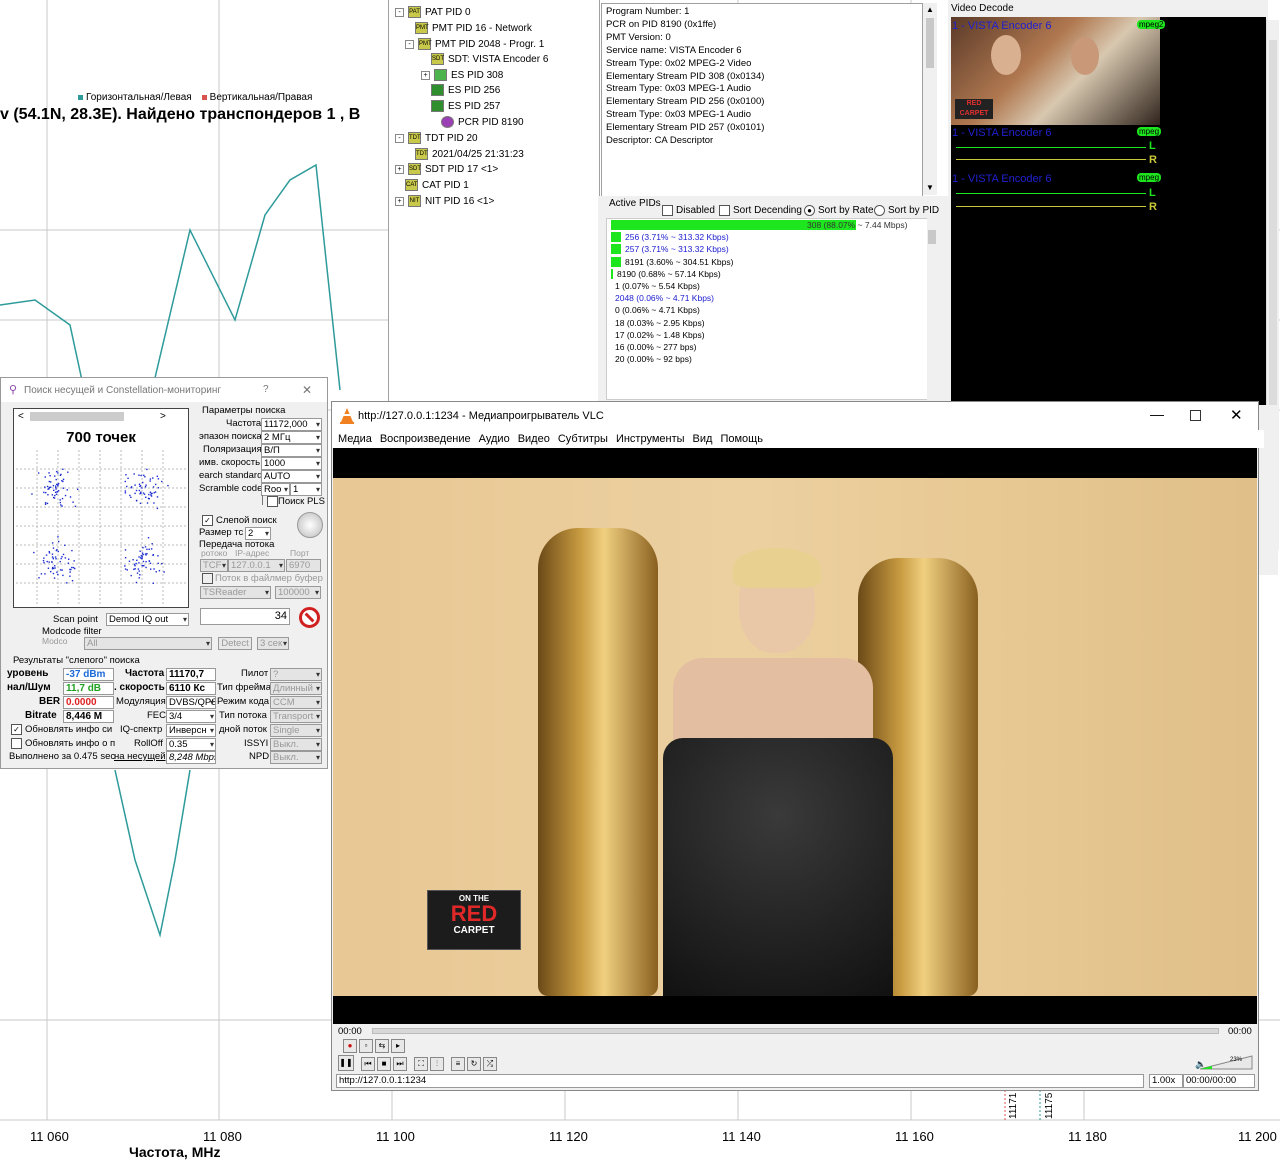  I want to click on pilot-value: ?, so click(296, 674).